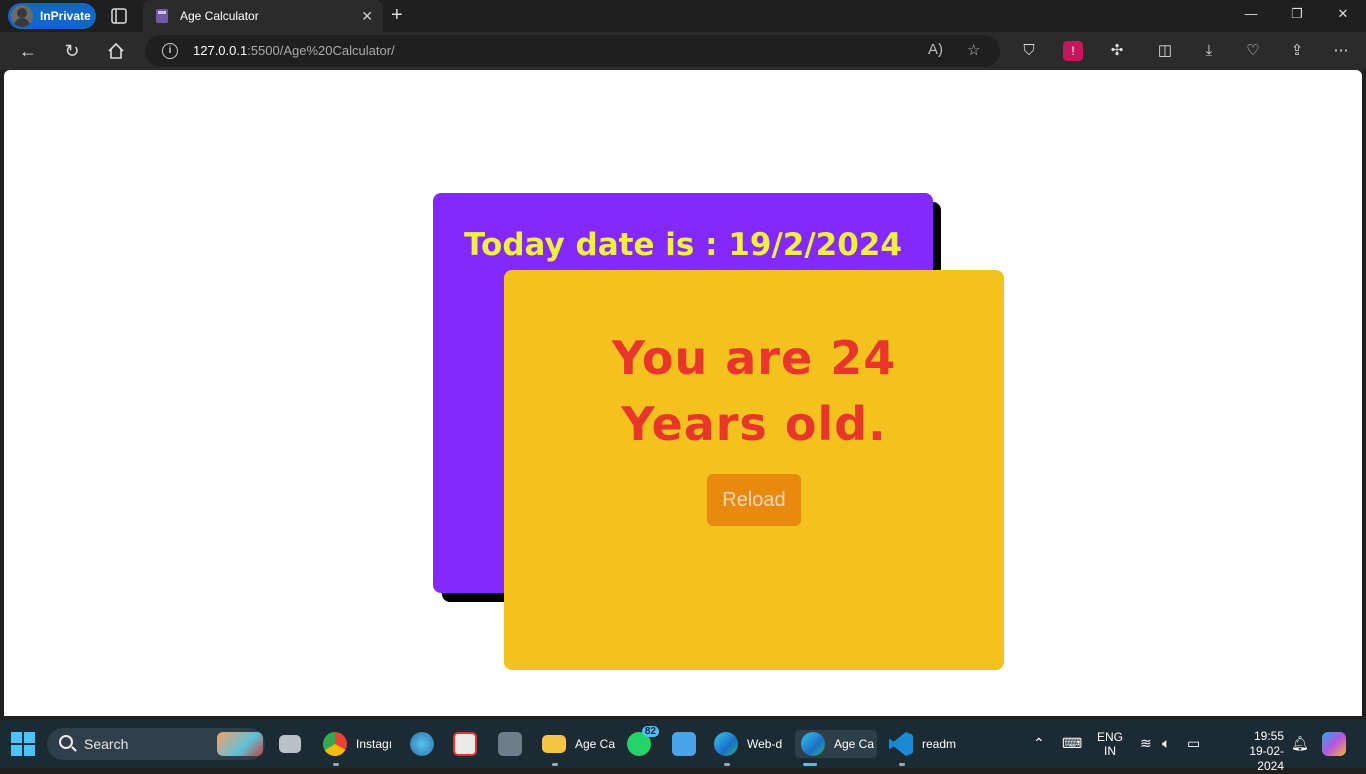 The width and height of the screenshot is (1366, 774). Describe the element at coordinates (1166, 743) in the screenshot. I see `volume-icon: 🔈︎` at that location.